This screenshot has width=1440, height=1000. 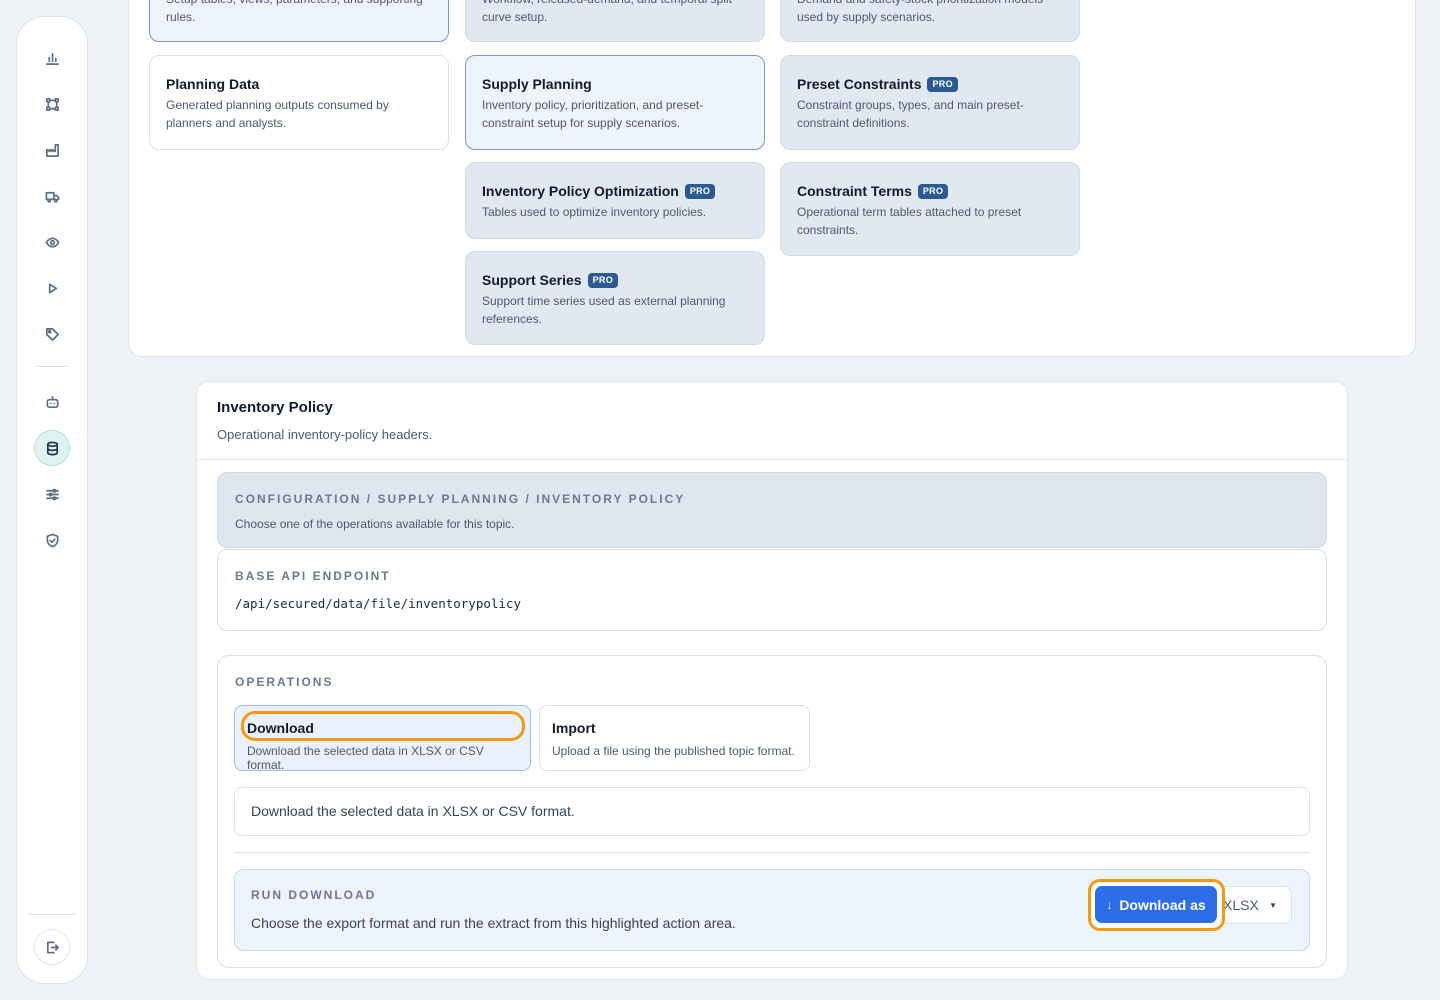 I want to click on run-nav-button, so click(x=52, y=288).